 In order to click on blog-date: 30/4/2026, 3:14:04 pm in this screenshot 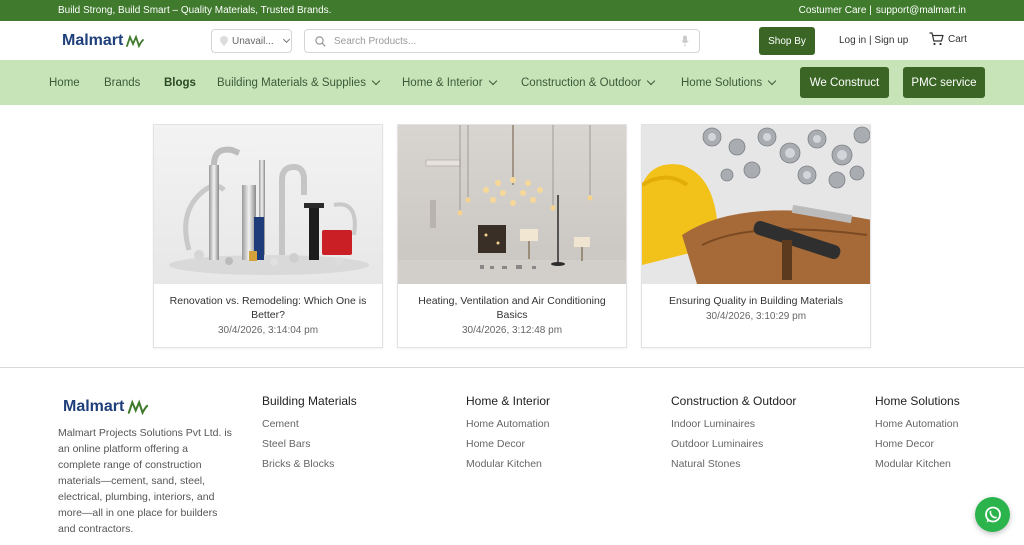, I will do `click(268, 330)`.